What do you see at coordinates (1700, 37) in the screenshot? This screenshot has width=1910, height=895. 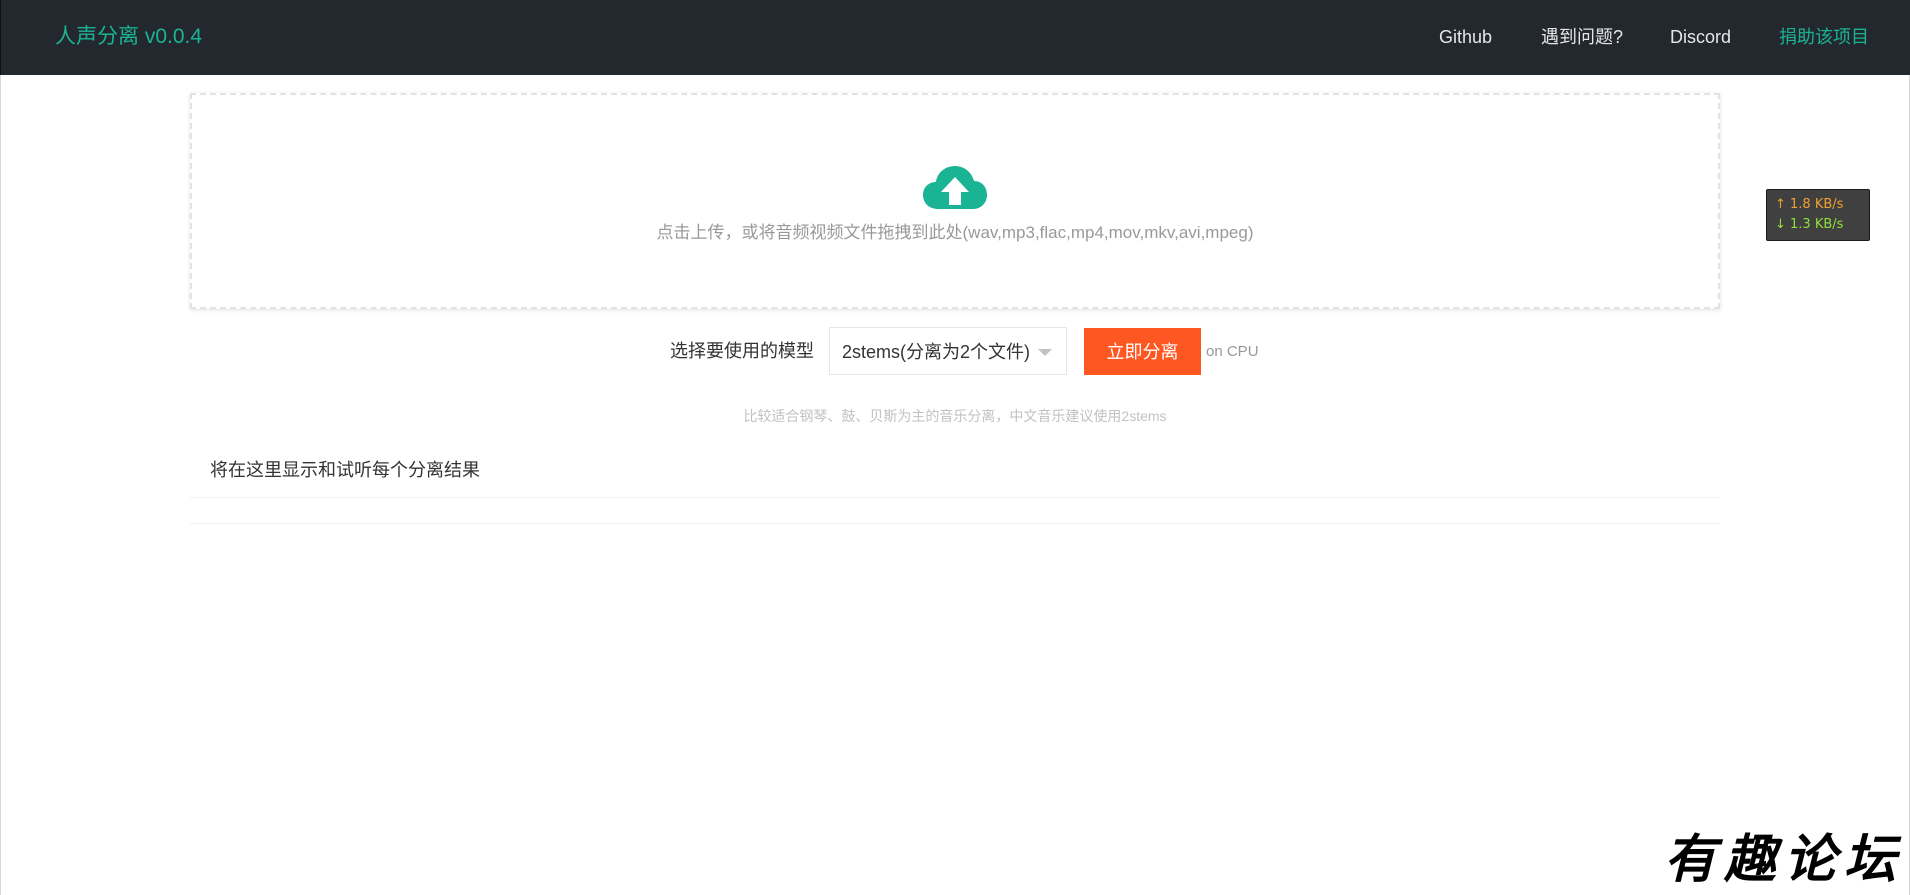 I see `discord-link: Discord` at bounding box center [1700, 37].